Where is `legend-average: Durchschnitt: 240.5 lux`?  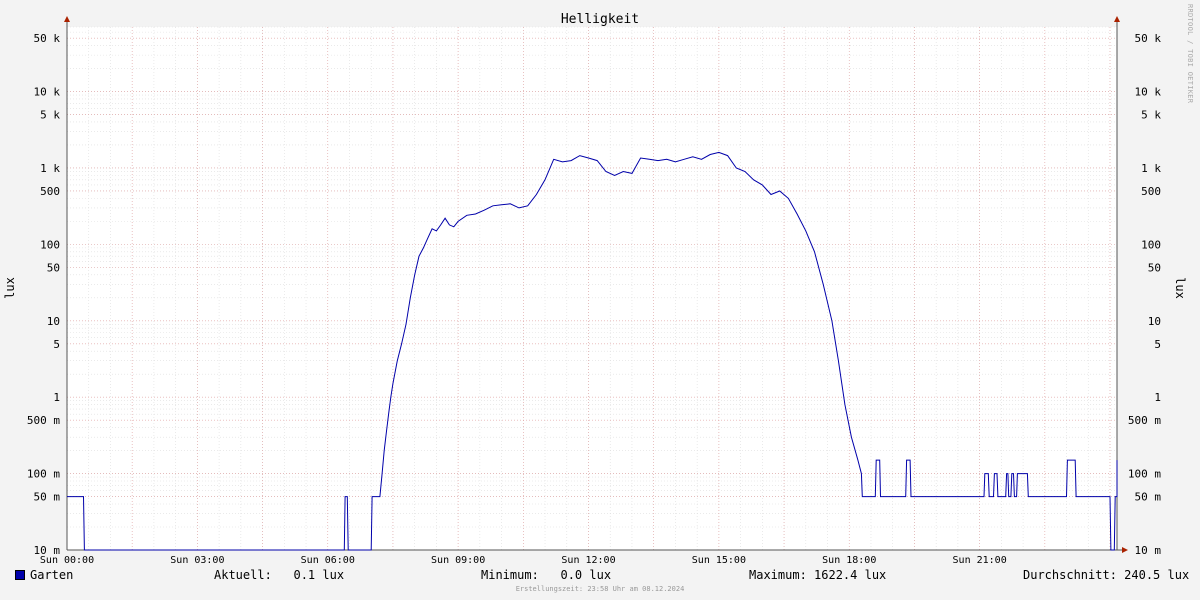 legend-average: Durchschnitt: 240.5 lux is located at coordinates (1106, 575).